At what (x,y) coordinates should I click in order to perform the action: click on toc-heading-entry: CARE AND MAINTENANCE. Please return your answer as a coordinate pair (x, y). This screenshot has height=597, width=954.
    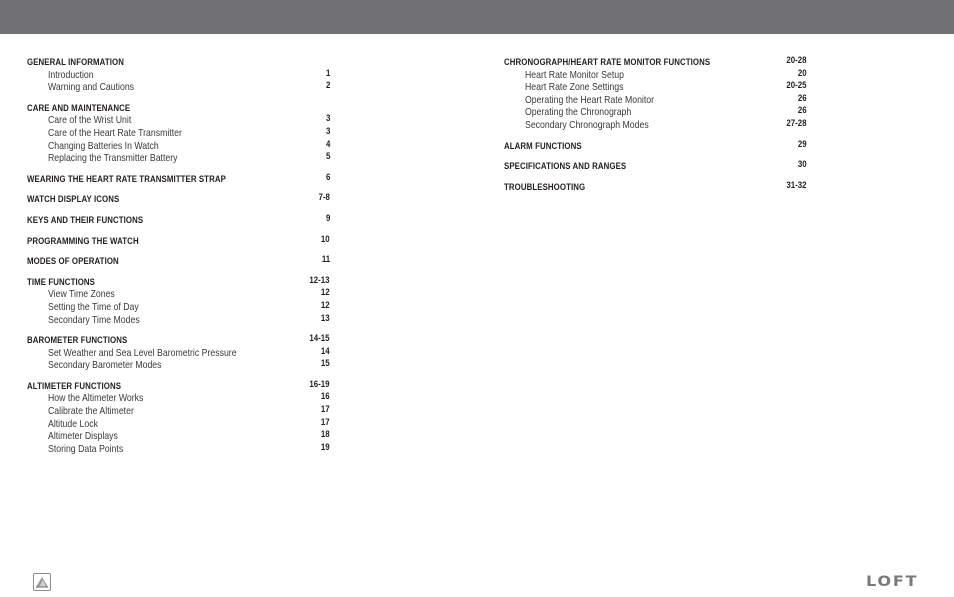
    Looking at the image, I should click on (178, 107).